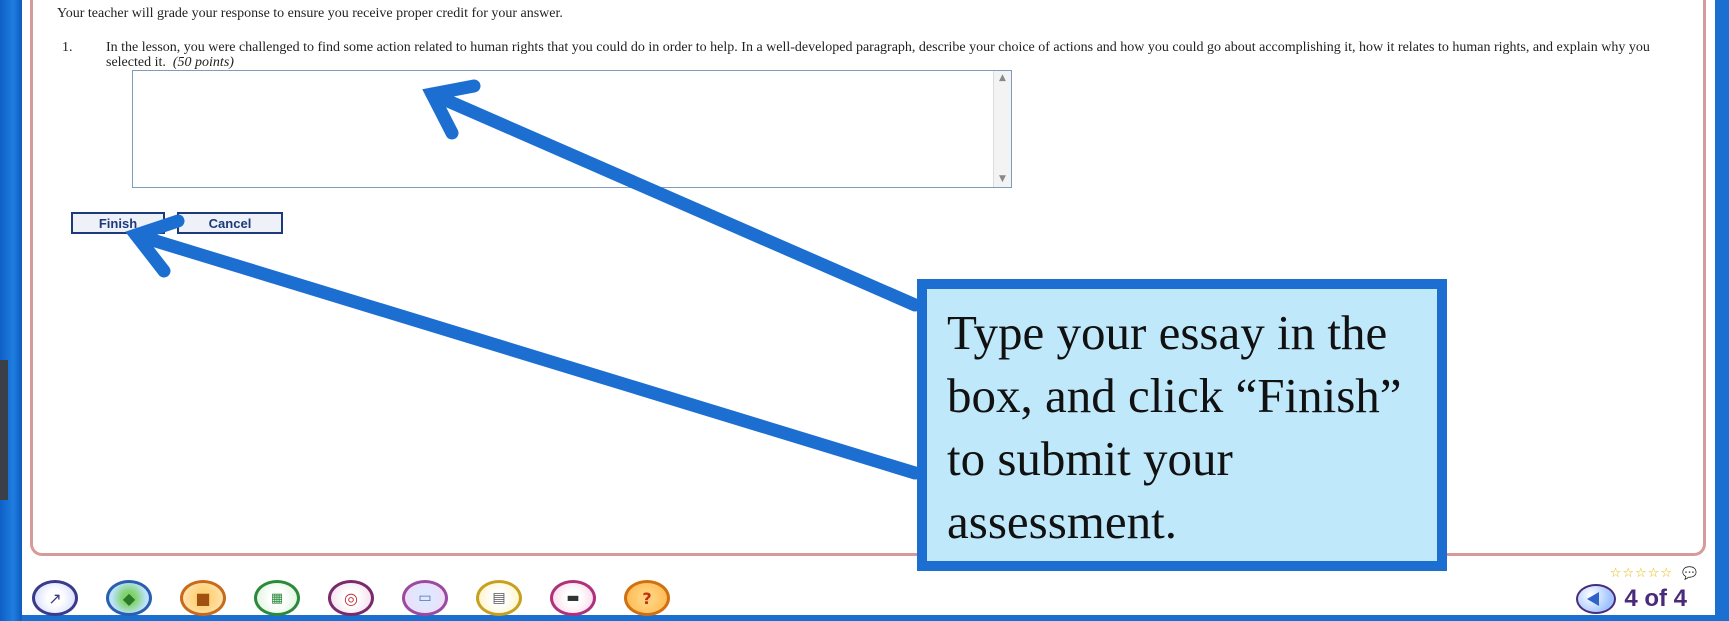 Image resolution: width=1729 pixels, height=621 pixels. I want to click on cancel-button: Cancel, so click(230, 223).